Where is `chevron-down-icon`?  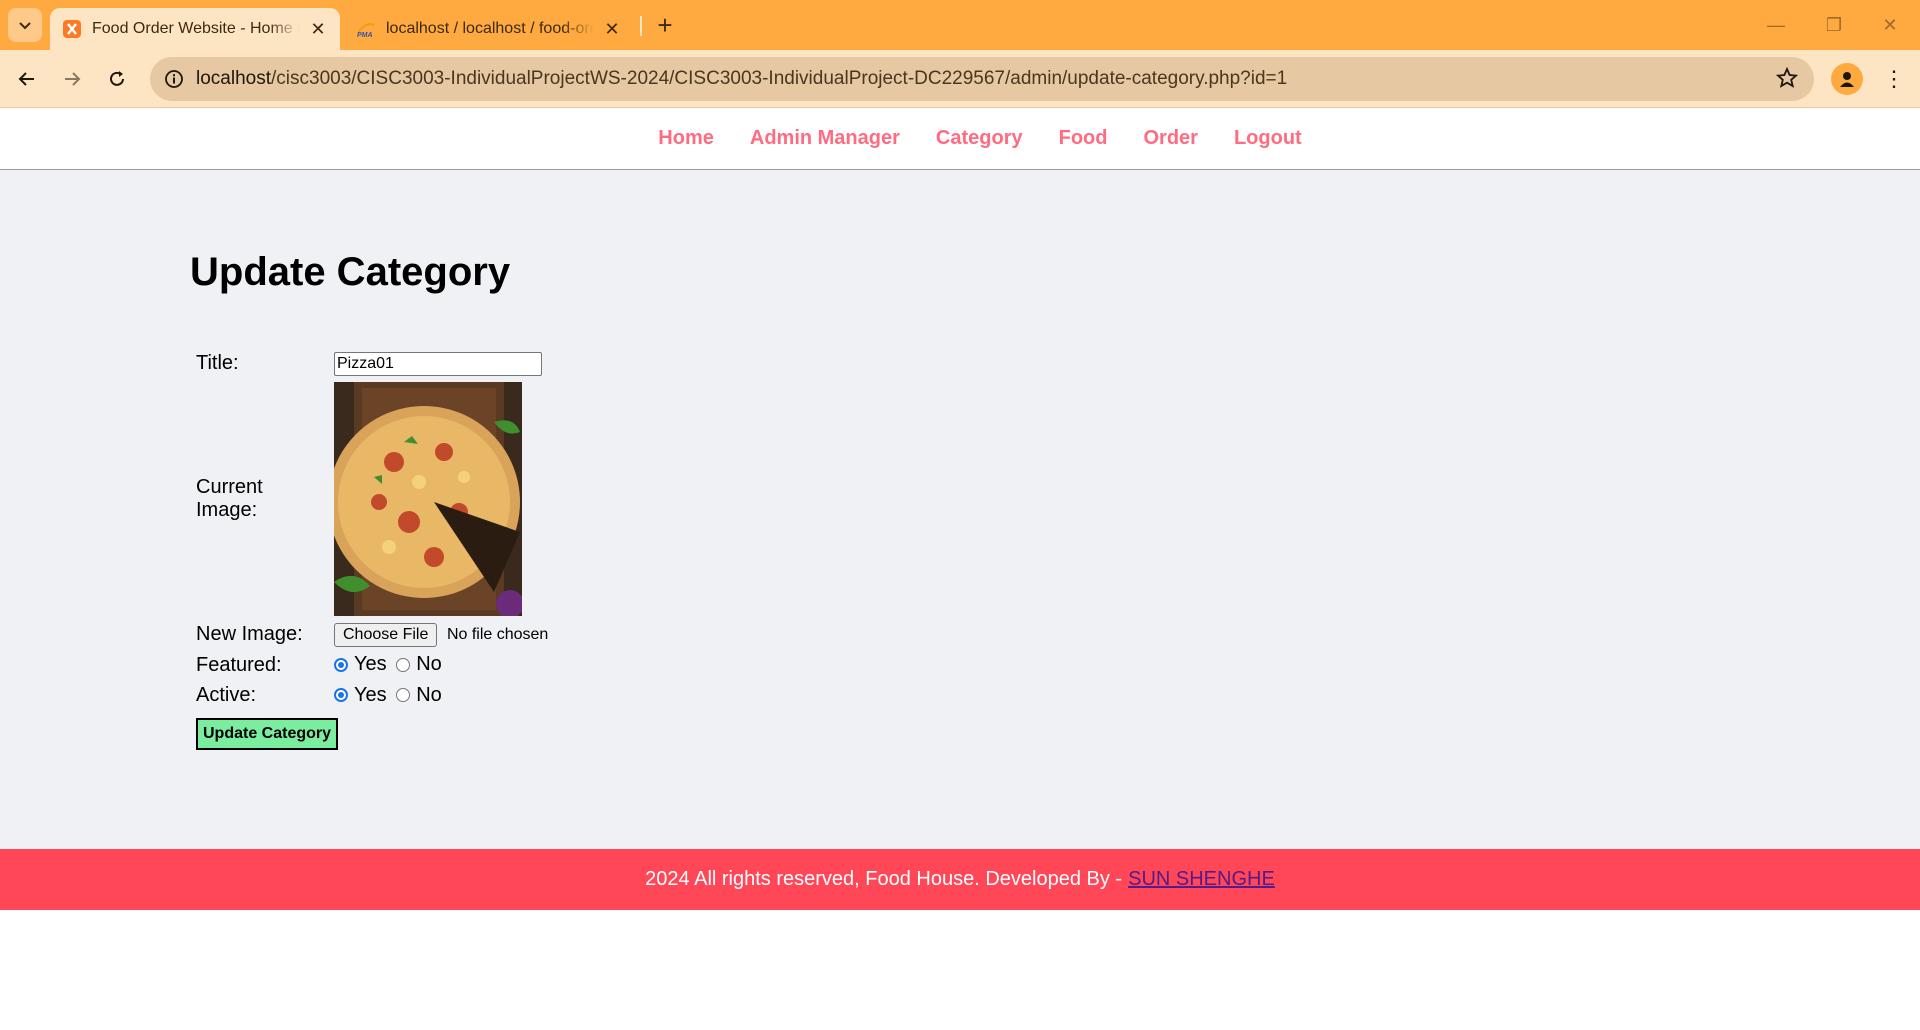
chevron-down-icon is located at coordinates (25, 26).